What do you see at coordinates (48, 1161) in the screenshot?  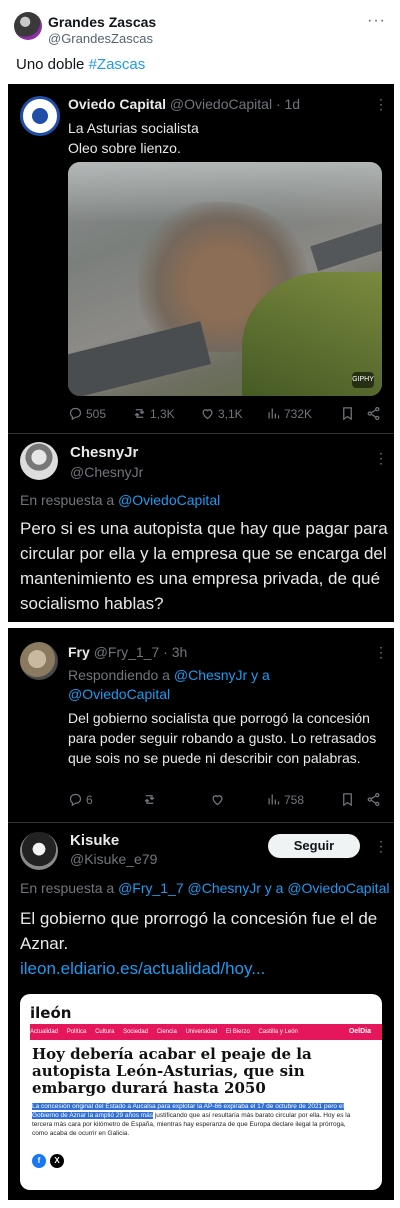 I see `share-icons: f X` at bounding box center [48, 1161].